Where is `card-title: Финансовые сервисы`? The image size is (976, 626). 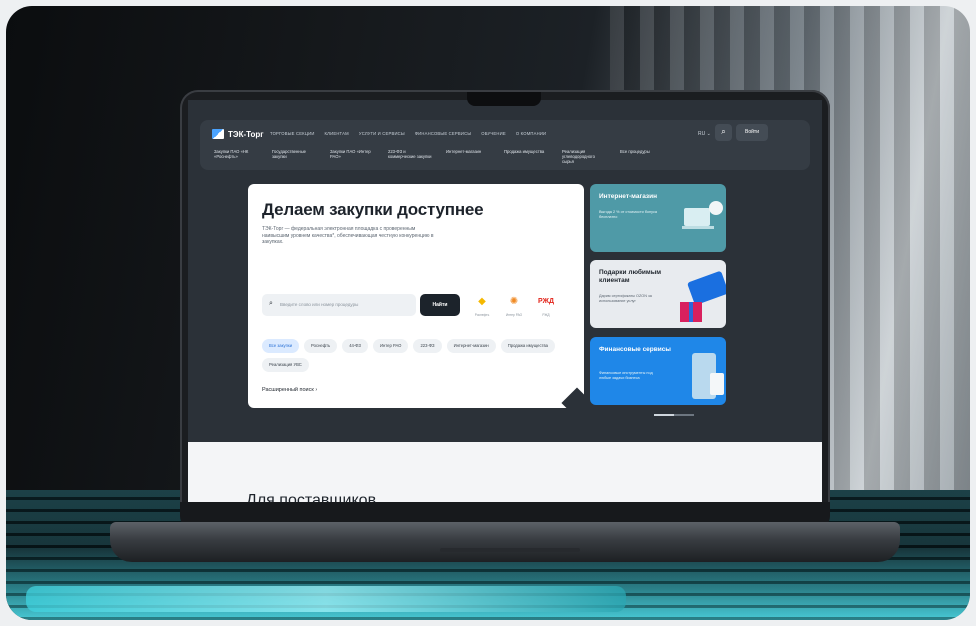 card-title: Финансовые сервисы is located at coordinates (635, 349).